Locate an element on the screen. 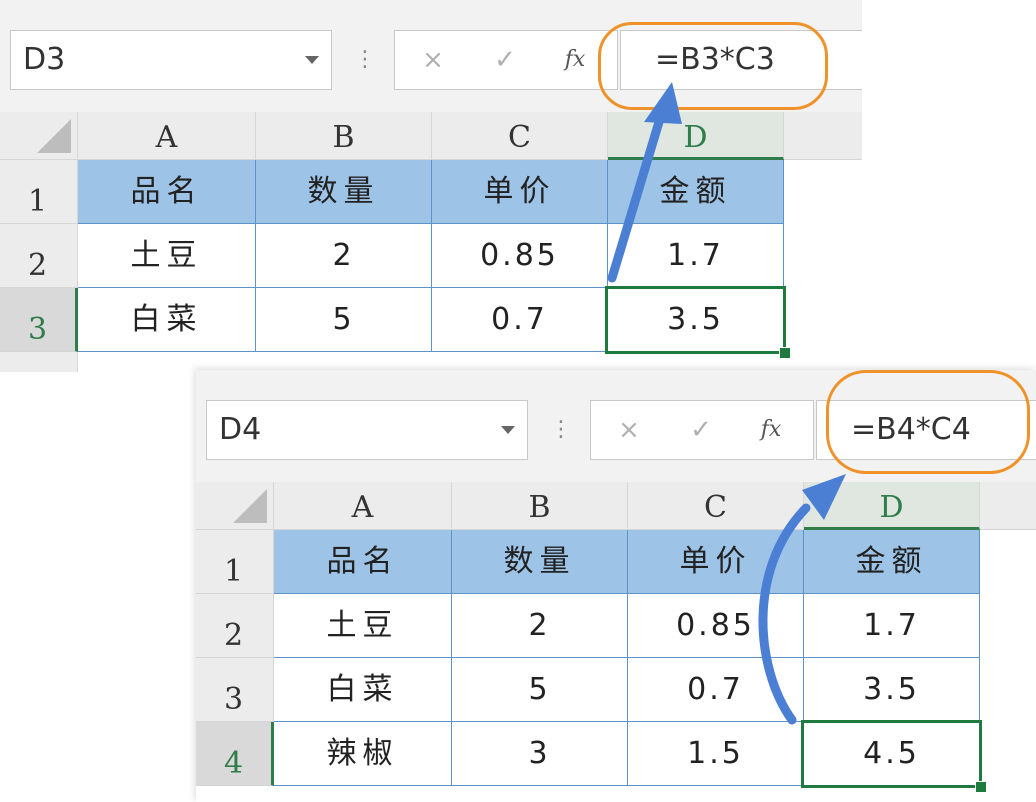 This screenshot has height=802, width=1036. name-box-value: D4 is located at coordinates (240, 429).